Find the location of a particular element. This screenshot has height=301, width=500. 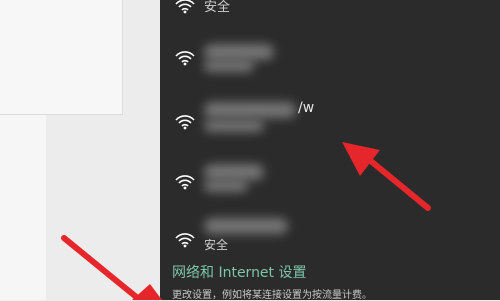

network-item: /w is located at coordinates (330, 118).